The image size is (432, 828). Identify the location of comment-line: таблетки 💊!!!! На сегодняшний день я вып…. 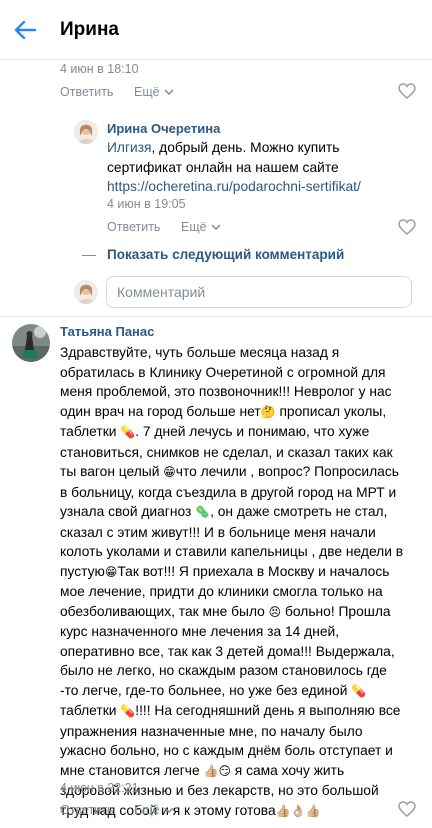
(241, 711).